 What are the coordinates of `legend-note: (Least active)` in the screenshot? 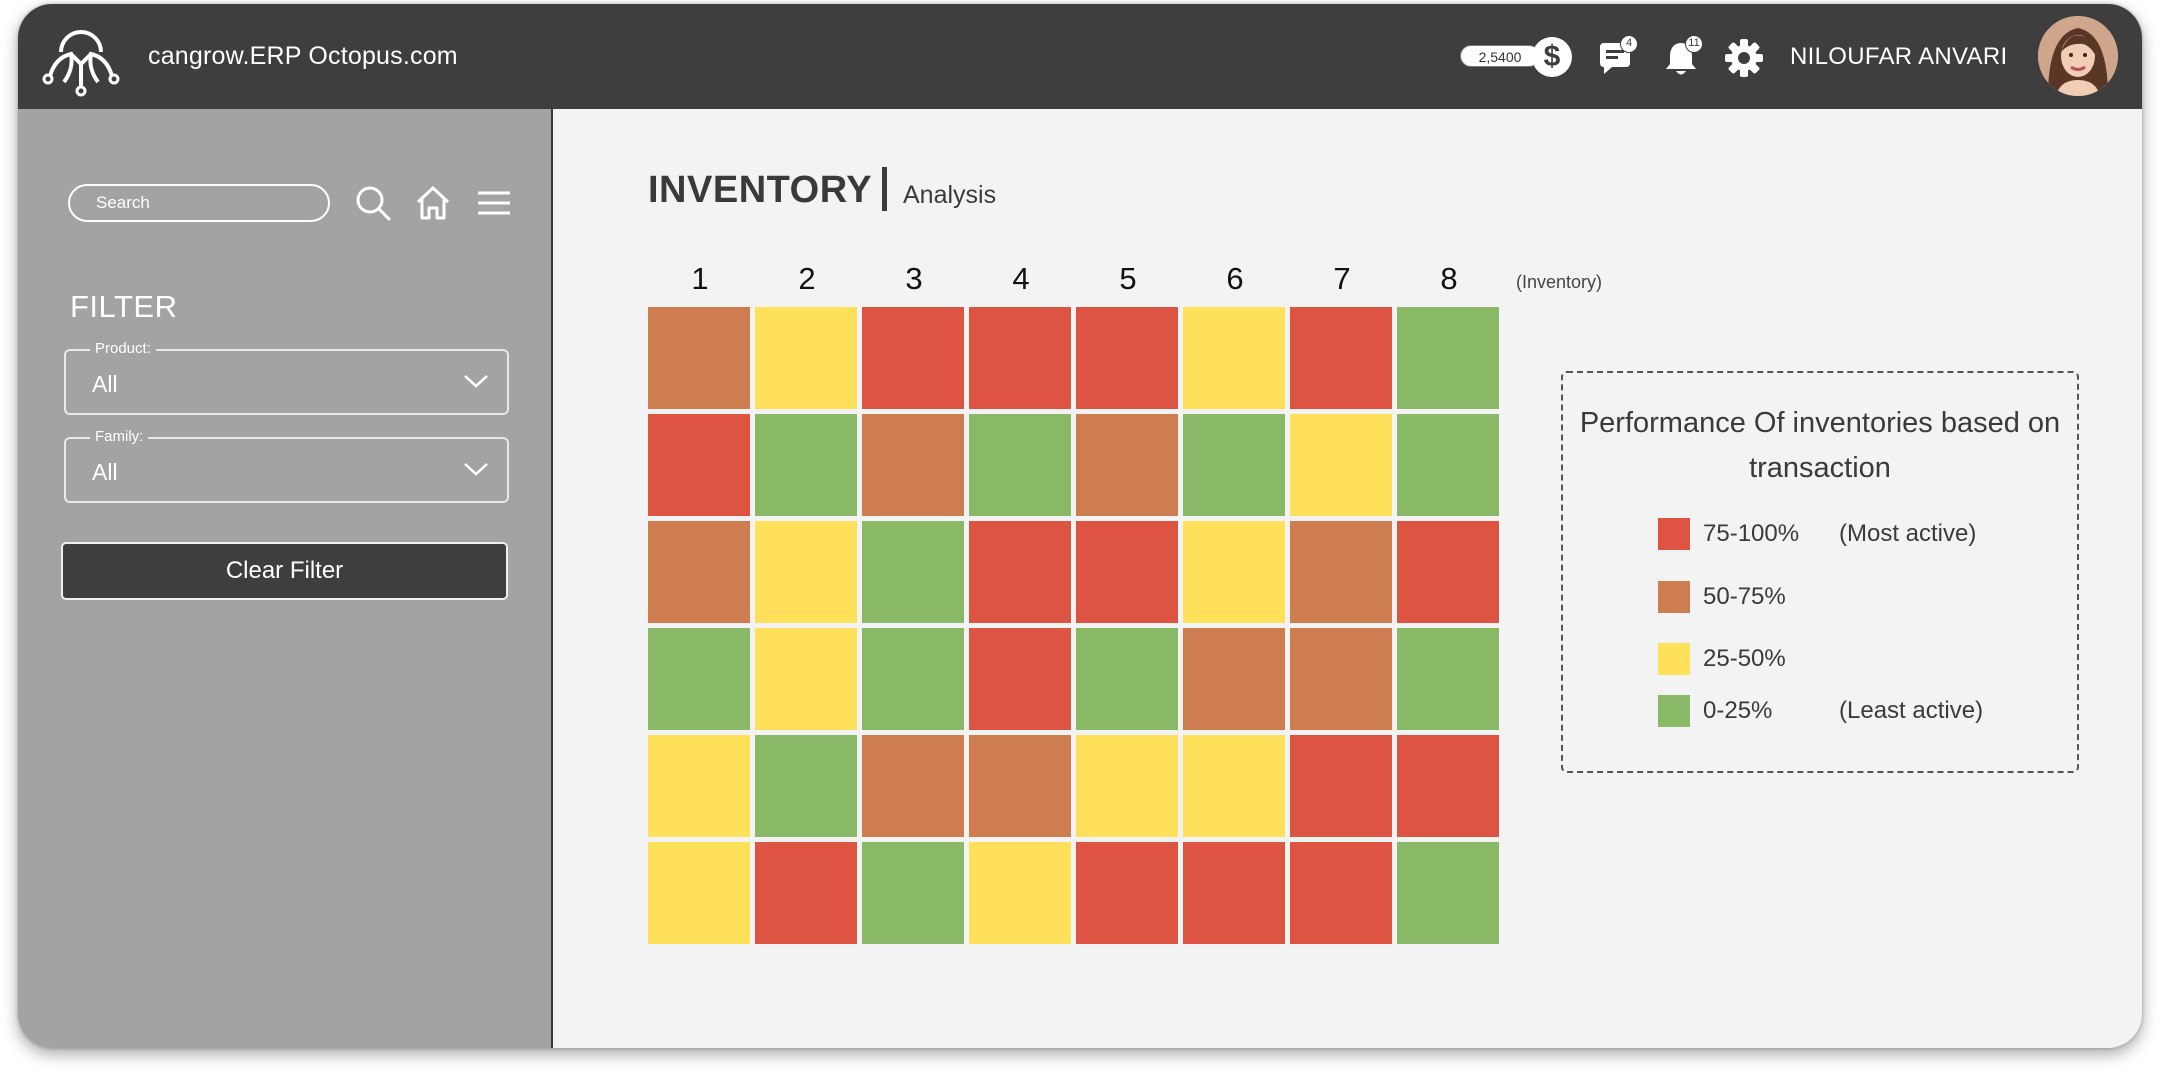 It's located at (1911, 710).